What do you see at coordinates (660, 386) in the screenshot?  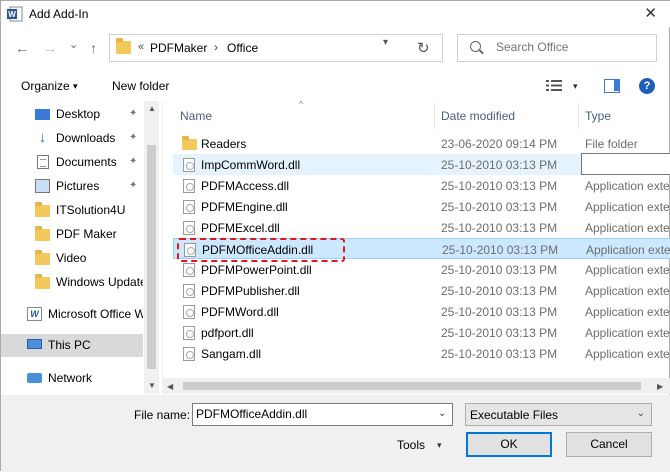 I see `scroll-right-icon: ▶` at bounding box center [660, 386].